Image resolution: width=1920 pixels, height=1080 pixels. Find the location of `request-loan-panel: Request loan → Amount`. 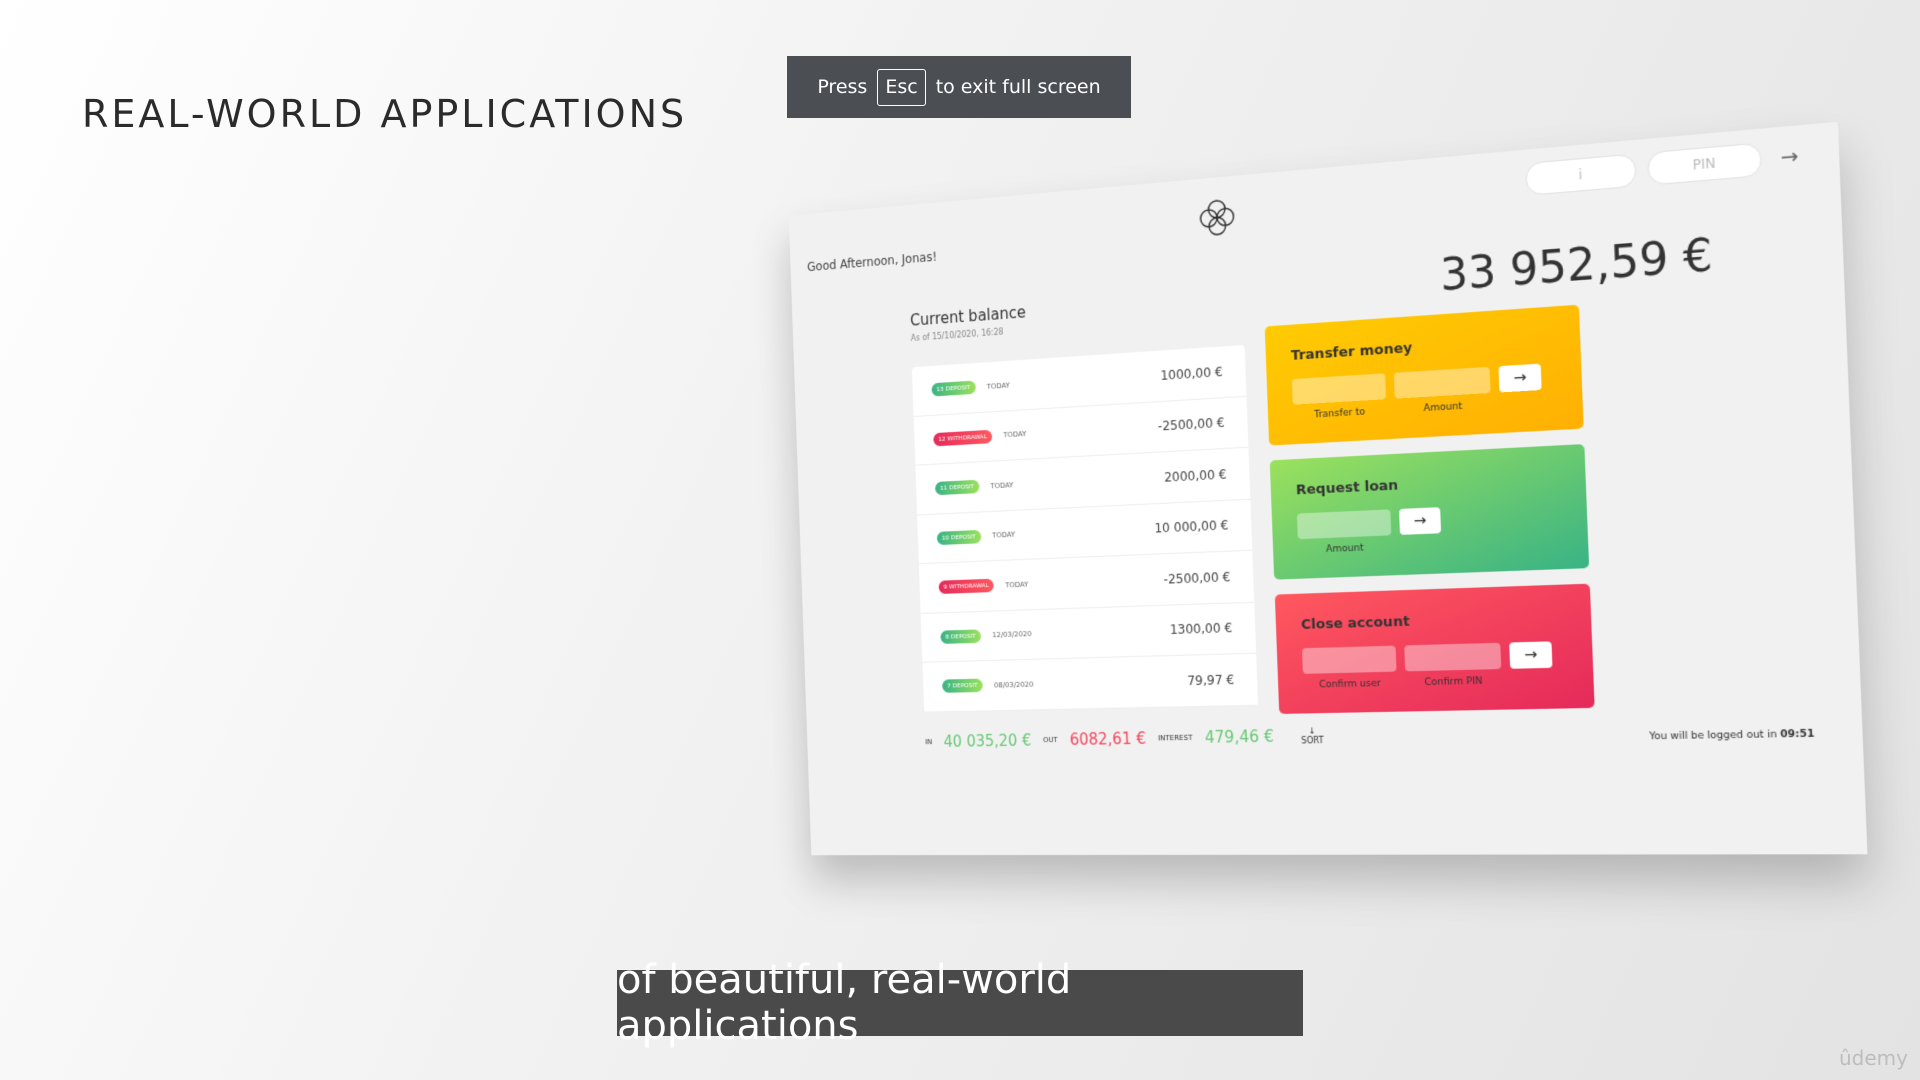

request-loan-panel: Request loan → Amount is located at coordinates (1429, 512).